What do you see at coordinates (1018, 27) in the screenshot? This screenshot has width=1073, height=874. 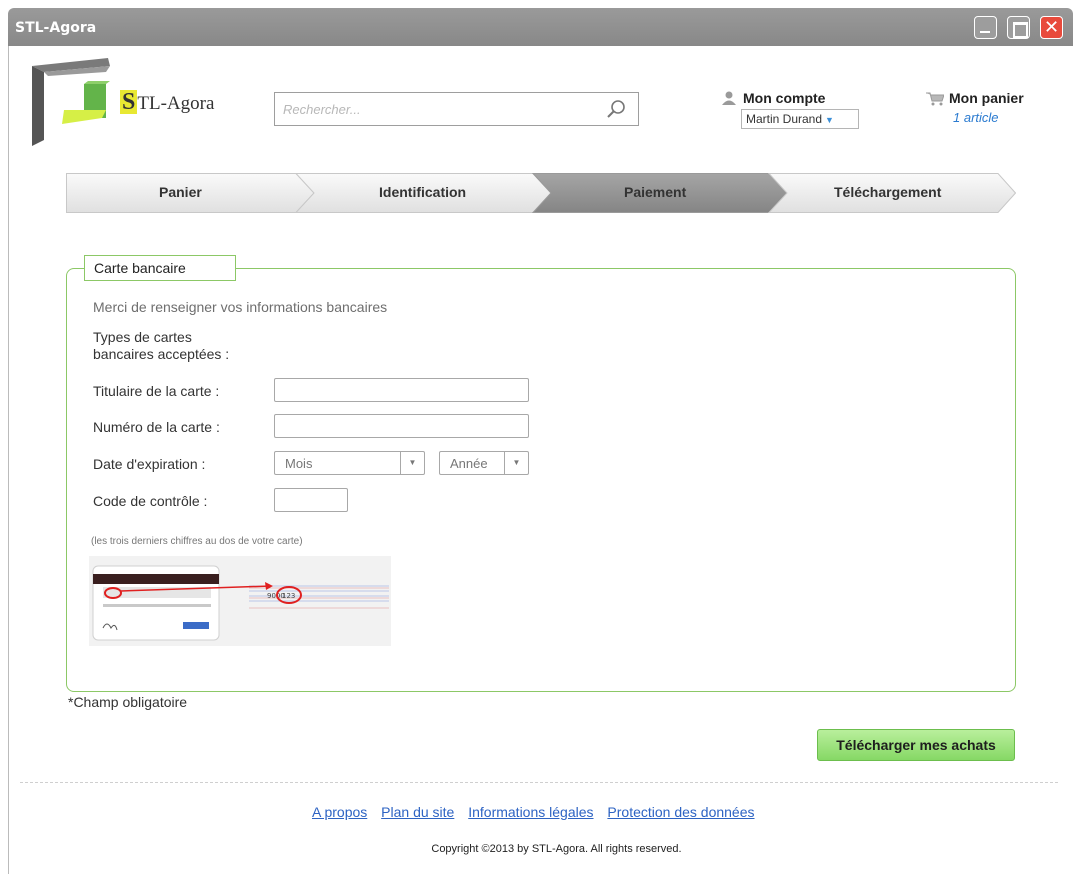 I see `maximize-button` at bounding box center [1018, 27].